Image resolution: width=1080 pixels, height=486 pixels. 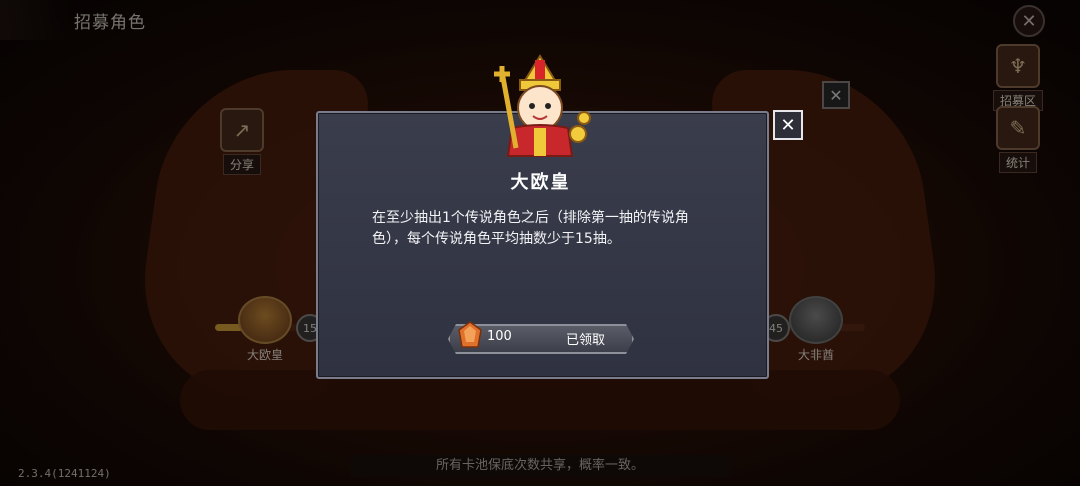 I want to click on orange-gem-icon, so click(x=470, y=334).